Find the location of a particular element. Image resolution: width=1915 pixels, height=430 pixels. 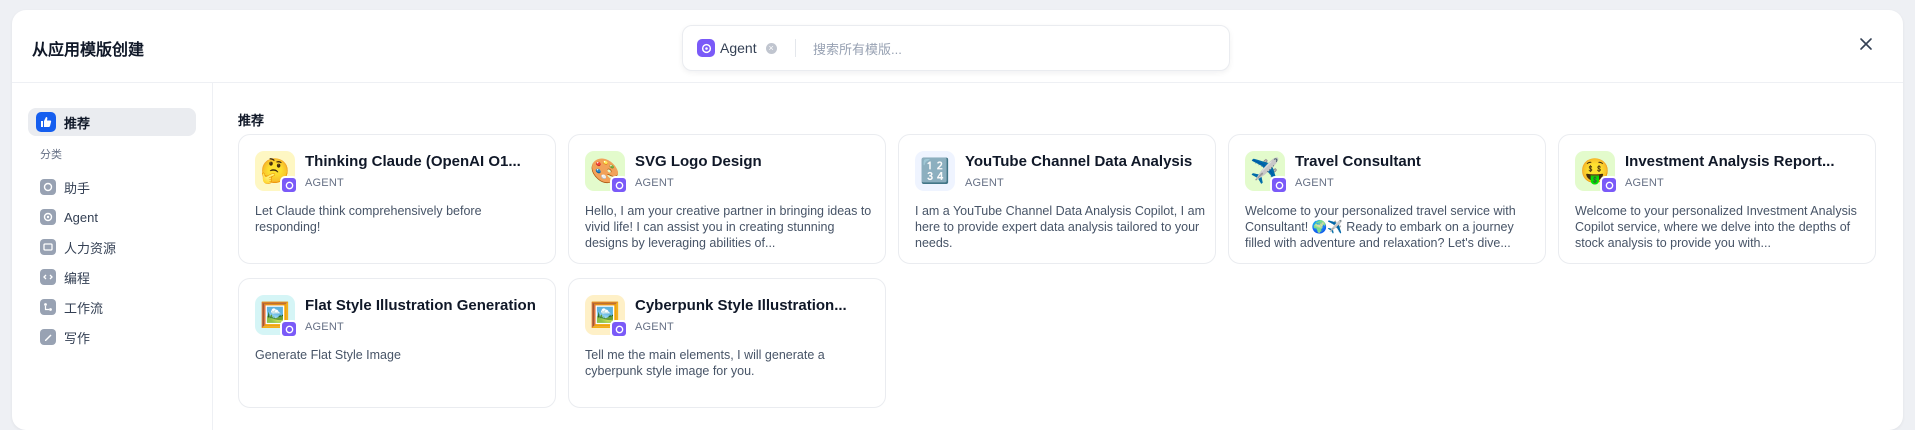

sidebar-item-writing: 写作 is located at coordinates (112, 337).